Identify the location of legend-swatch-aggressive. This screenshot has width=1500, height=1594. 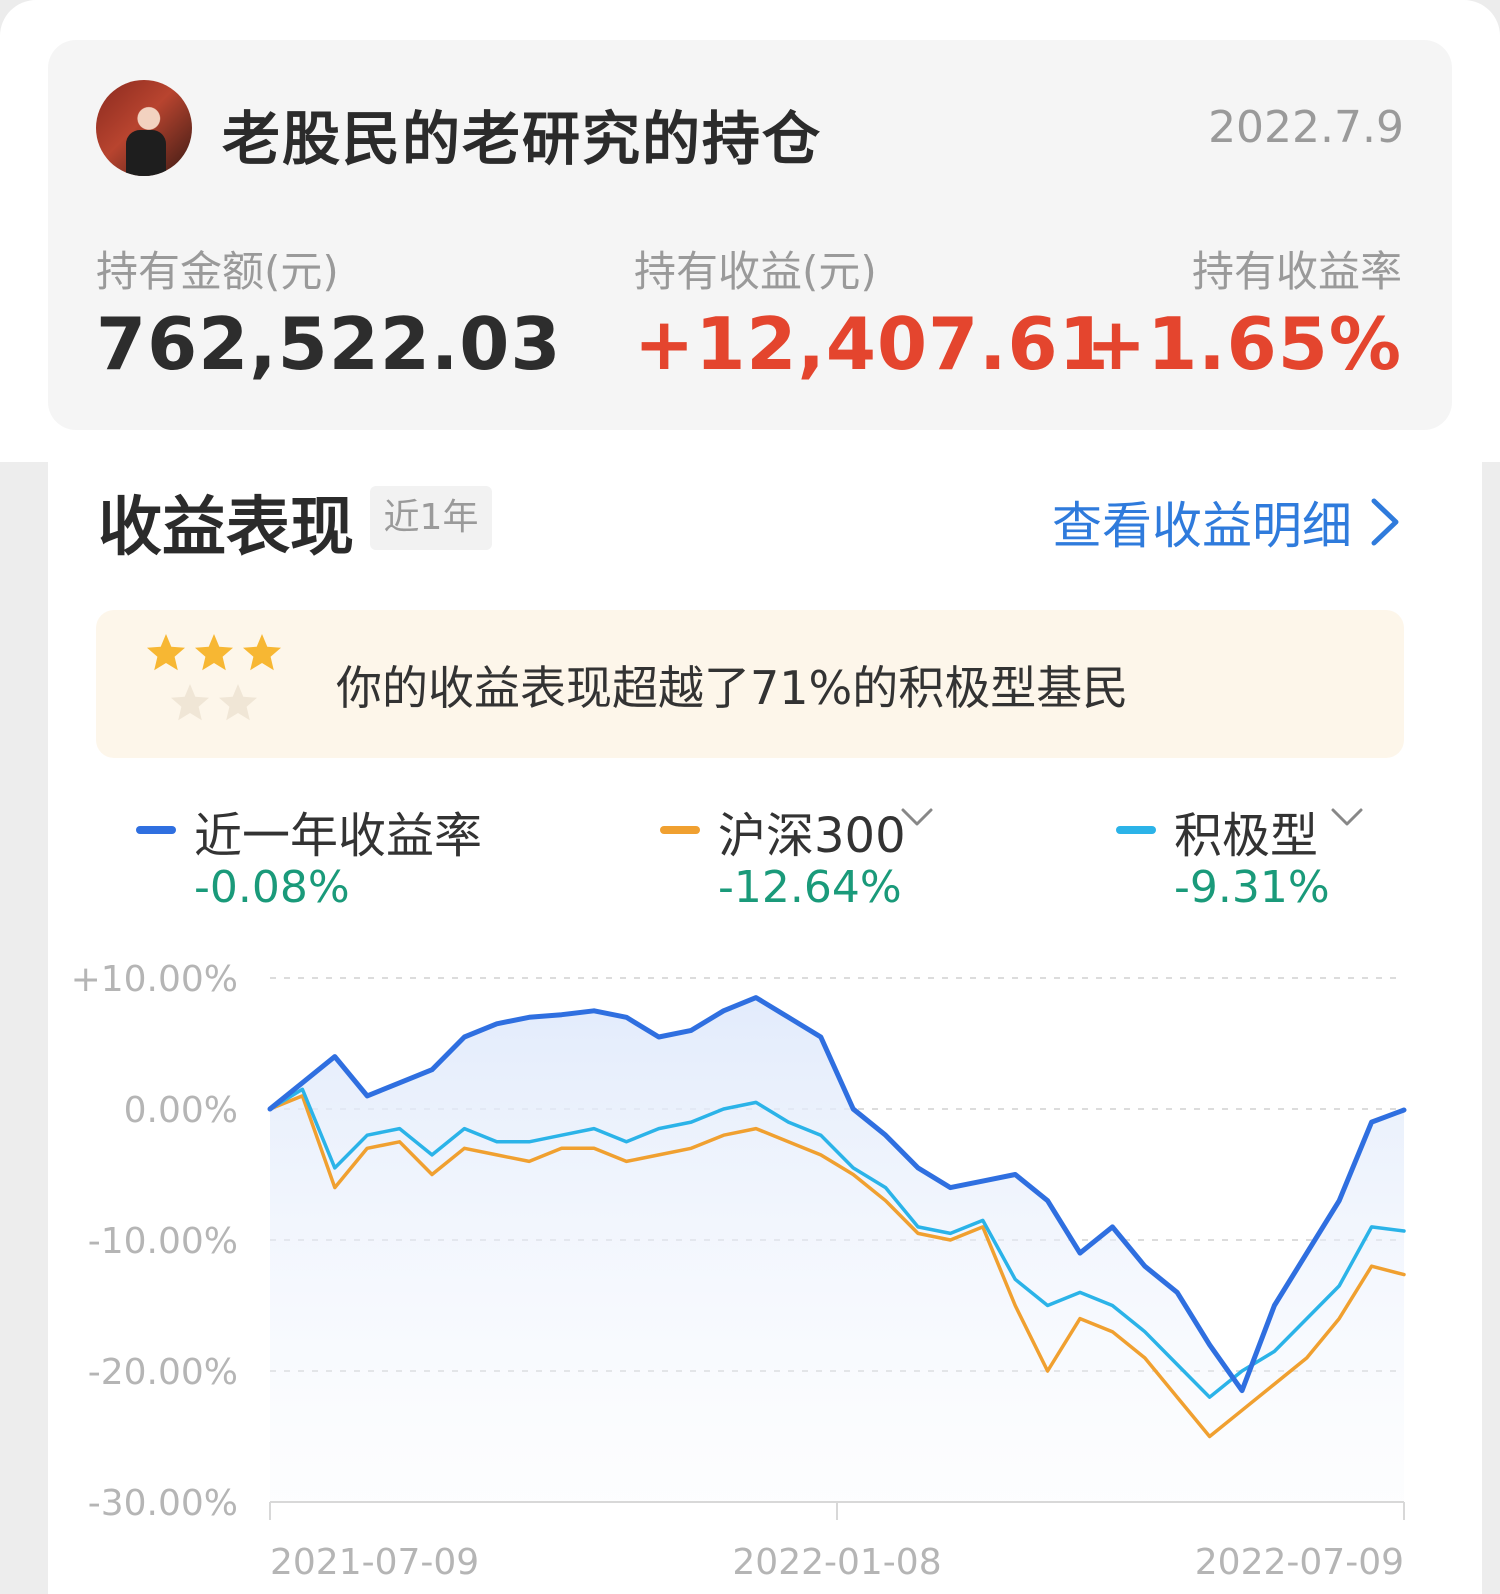
(1136, 830).